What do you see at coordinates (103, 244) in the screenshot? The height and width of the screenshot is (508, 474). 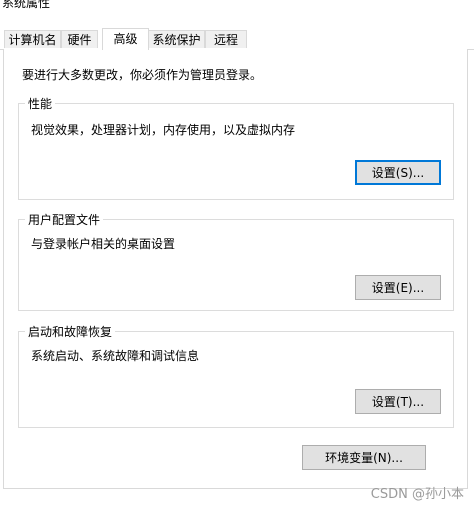 I see `user-profiles-description: 与登录帐户相关的桌面设置` at bounding box center [103, 244].